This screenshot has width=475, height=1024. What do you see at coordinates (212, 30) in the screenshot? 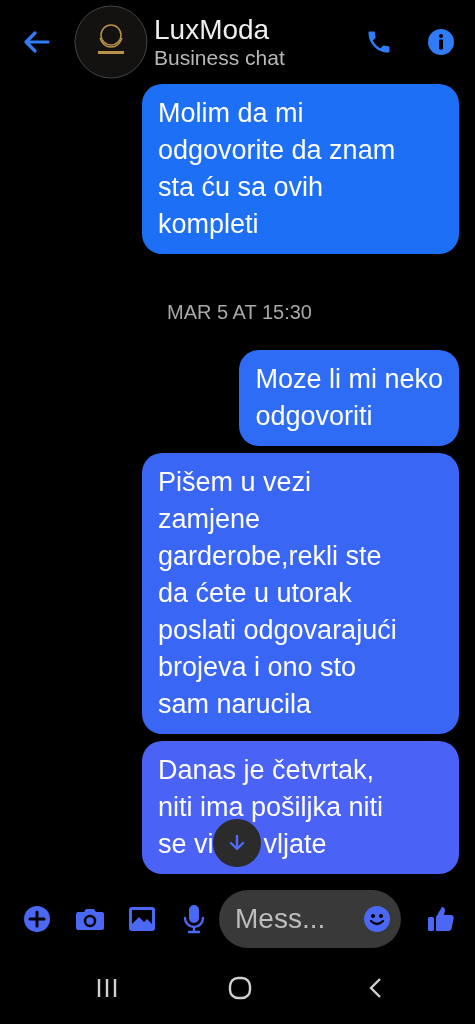
I see `contact-name: LuxModa` at bounding box center [212, 30].